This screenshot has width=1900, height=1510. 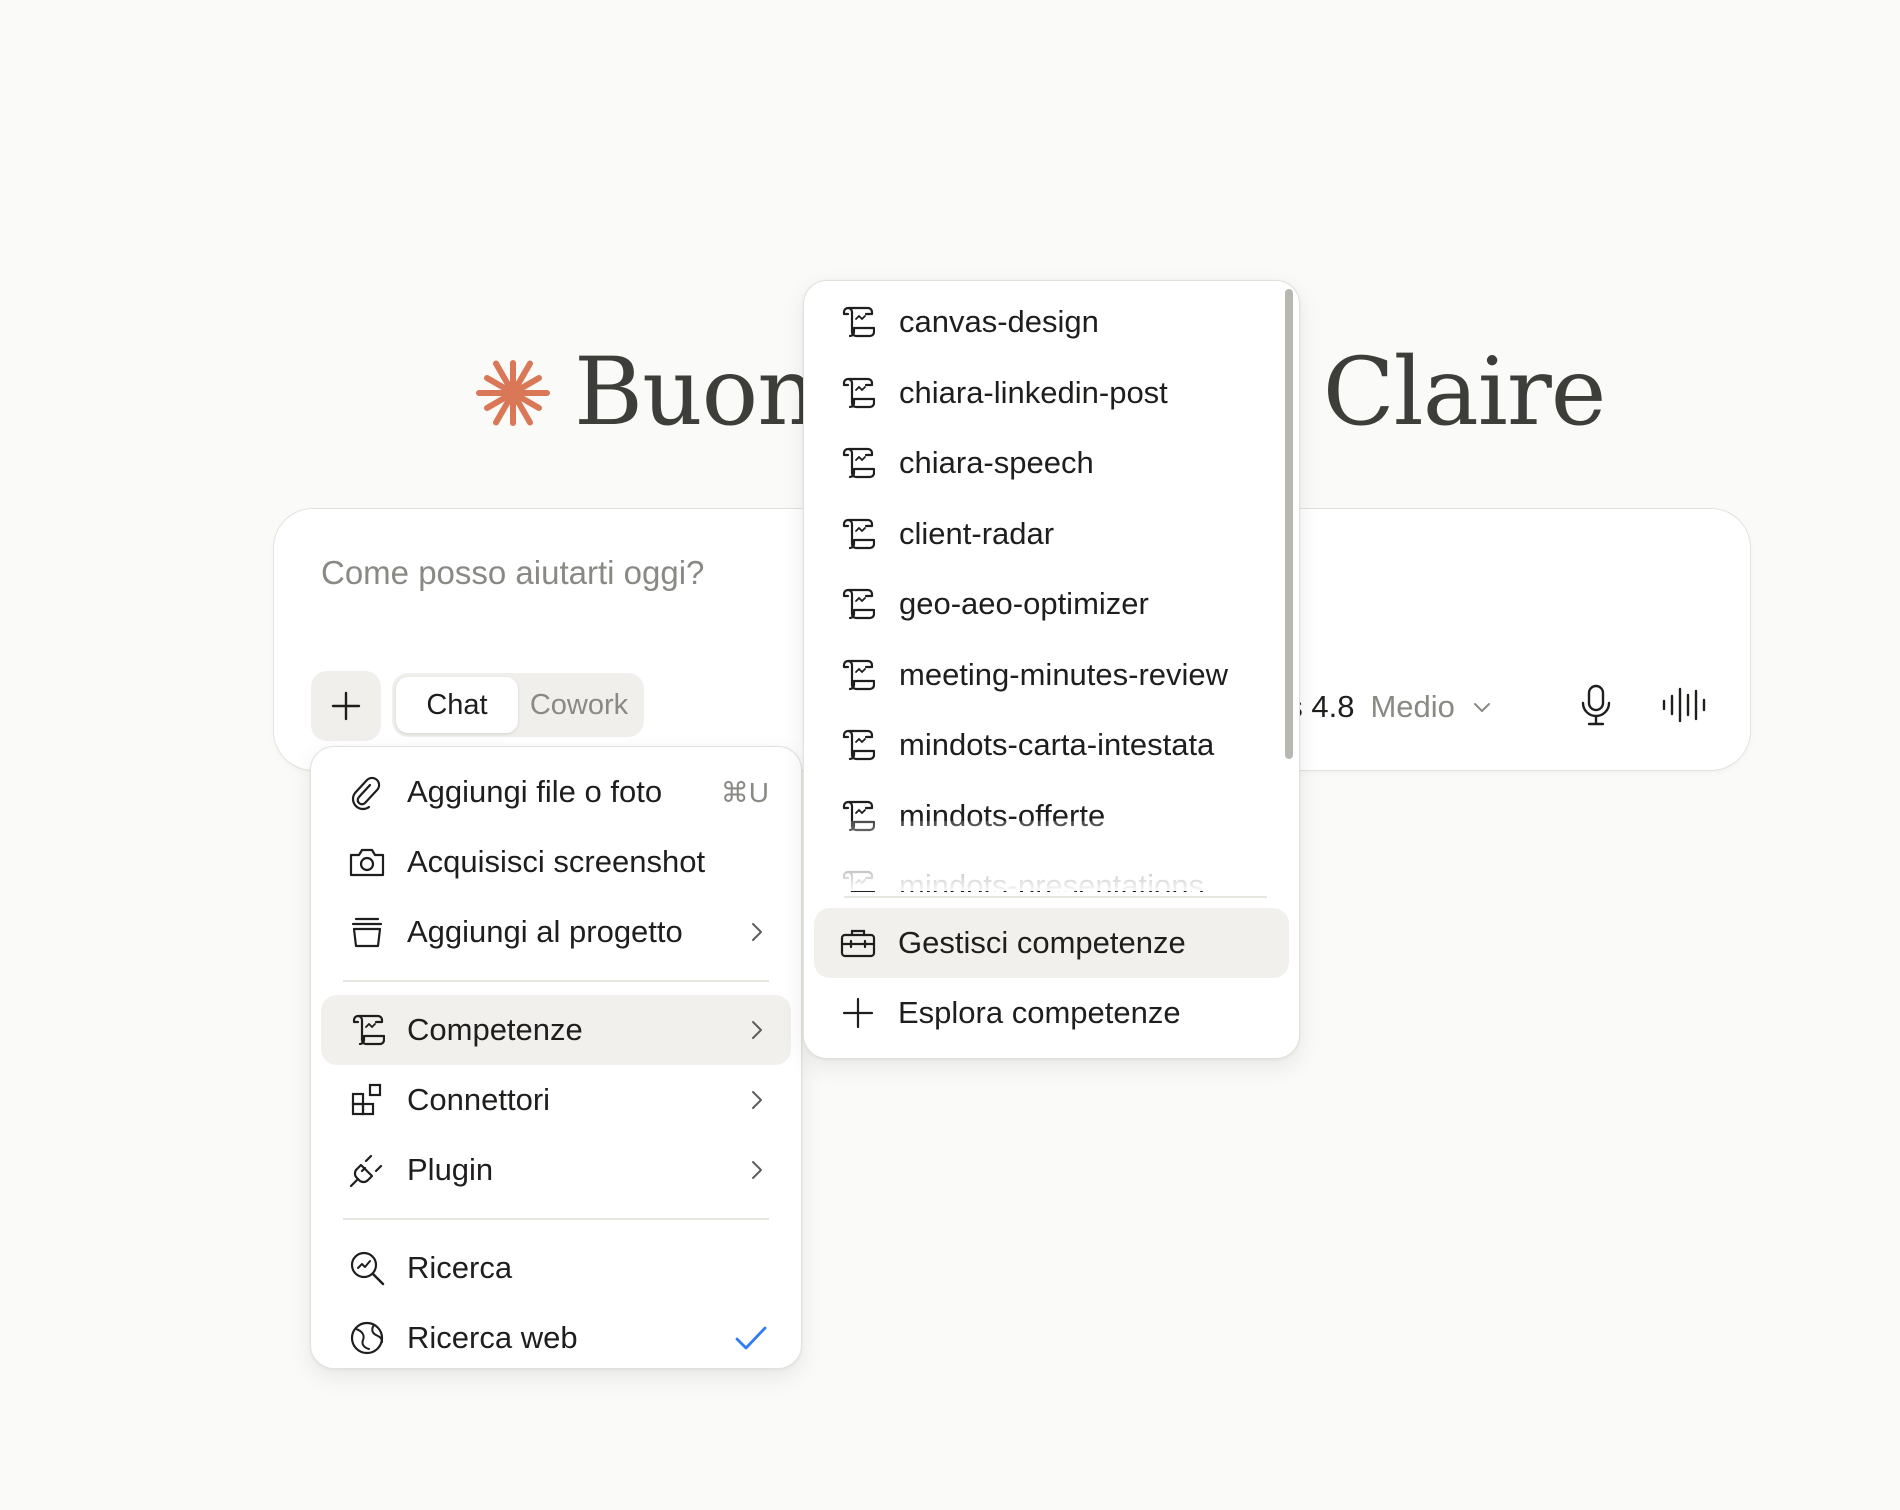 I want to click on skill-item: canvas-design, so click(x=1051, y=322).